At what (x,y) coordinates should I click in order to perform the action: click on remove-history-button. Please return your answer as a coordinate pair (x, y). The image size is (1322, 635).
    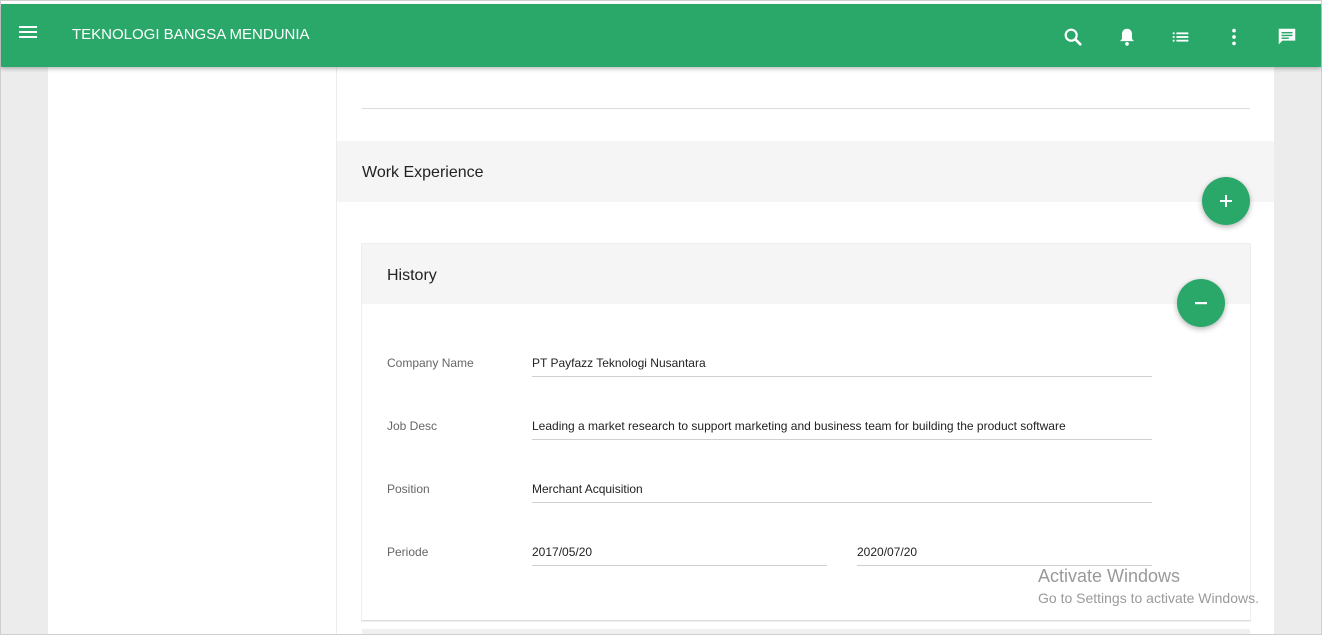
    Looking at the image, I should click on (1201, 303).